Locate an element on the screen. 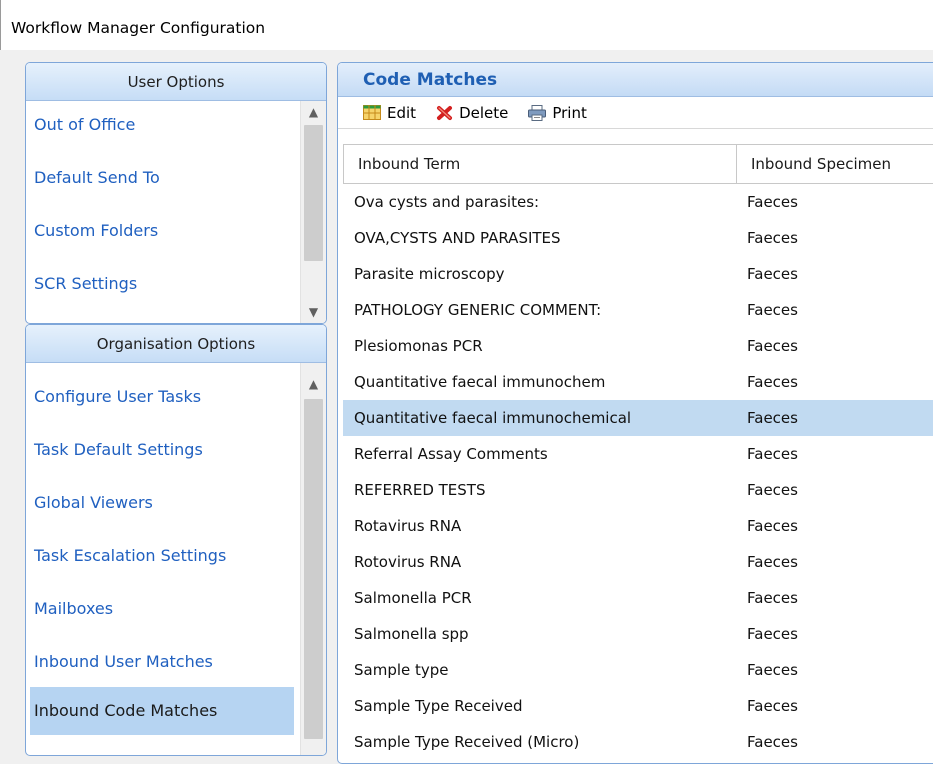 The image size is (933, 764). nav-item-inbound-code-matches: Inbound Code Matches is located at coordinates (162, 711).